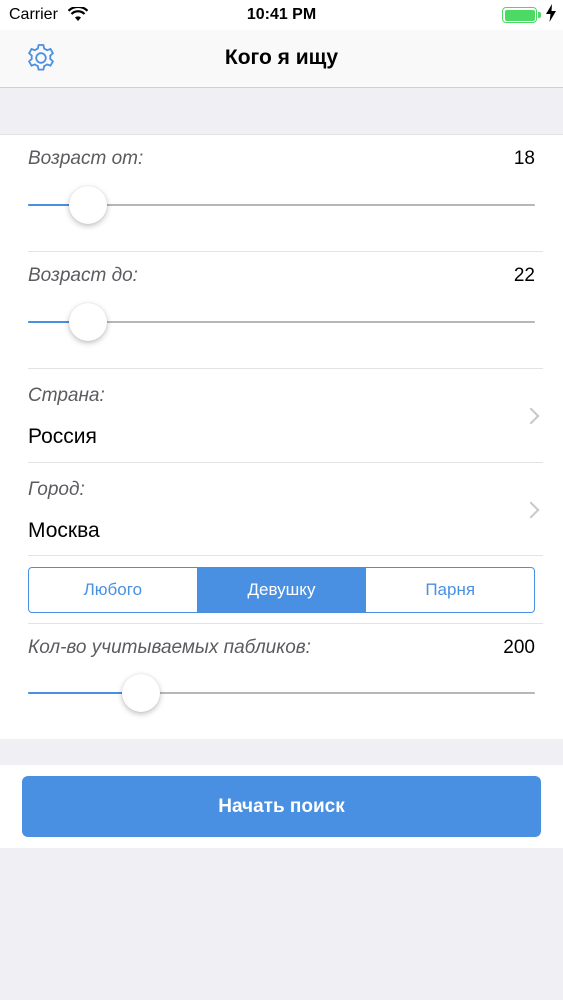 Image resolution: width=563 pixels, height=1000 pixels. I want to click on city-value: Москва, so click(64, 530).